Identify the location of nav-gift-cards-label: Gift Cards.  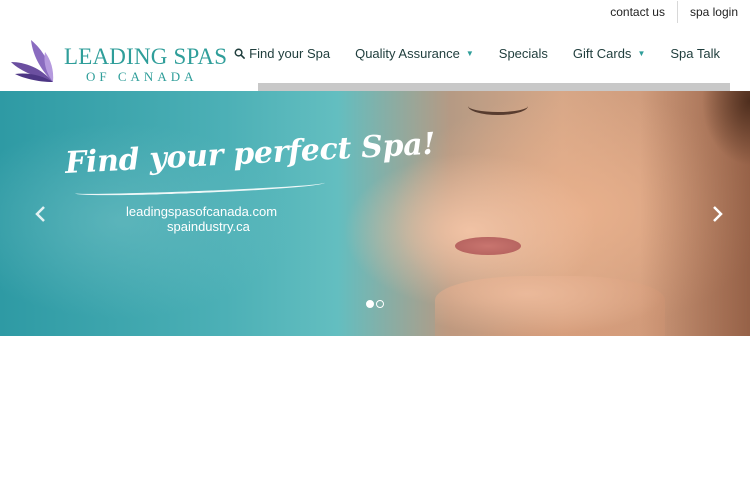
(602, 53).